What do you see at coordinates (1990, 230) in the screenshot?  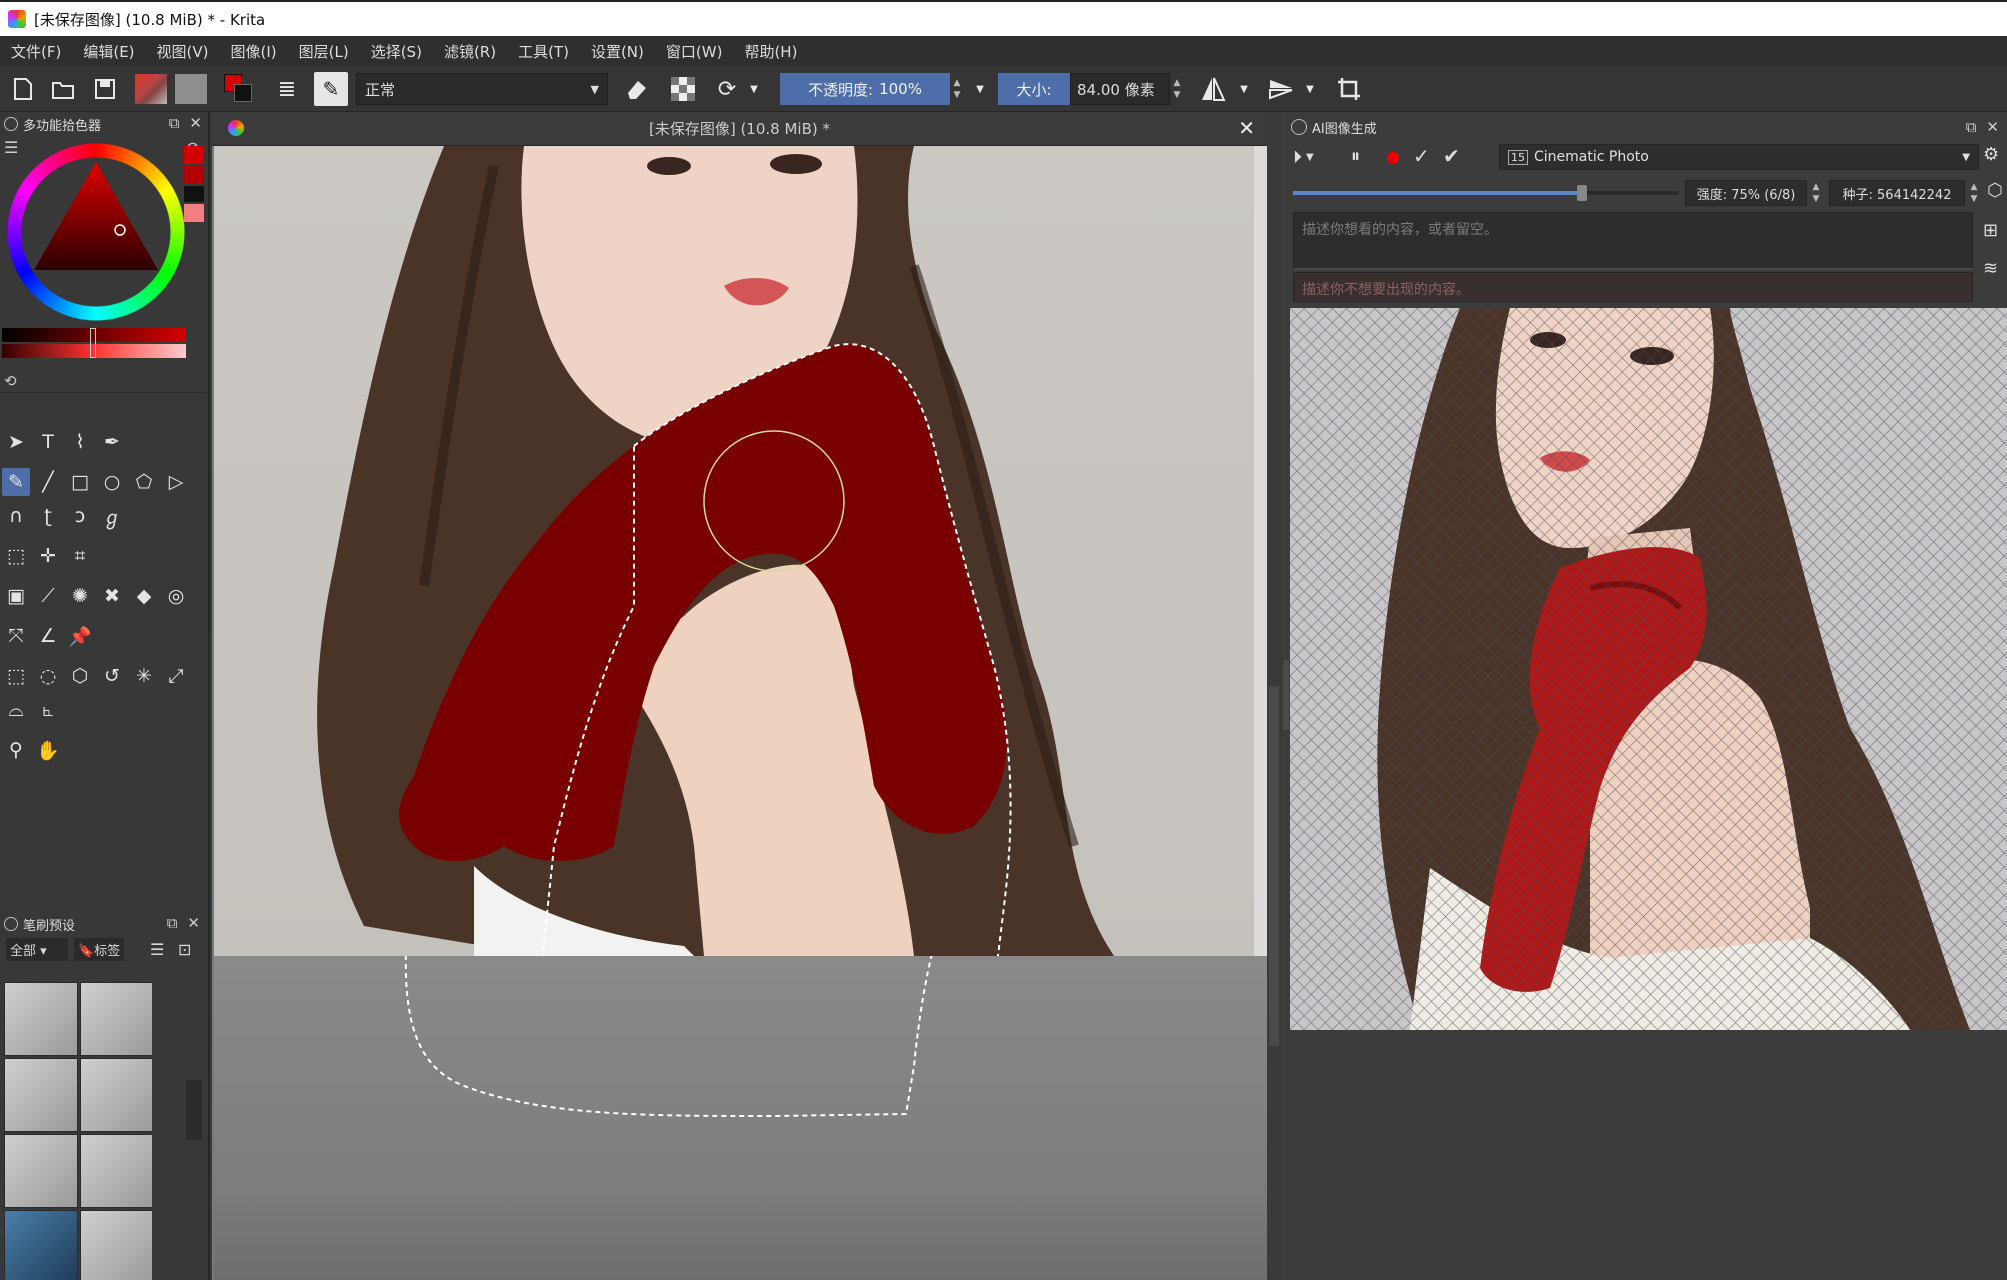 I see `prompt-options-icon: ⊞` at bounding box center [1990, 230].